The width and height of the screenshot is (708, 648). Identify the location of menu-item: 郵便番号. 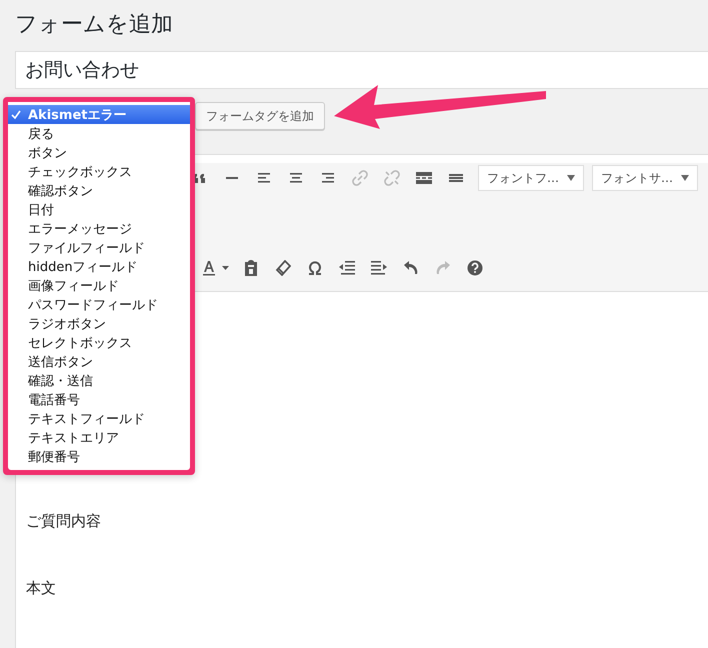
(99, 456).